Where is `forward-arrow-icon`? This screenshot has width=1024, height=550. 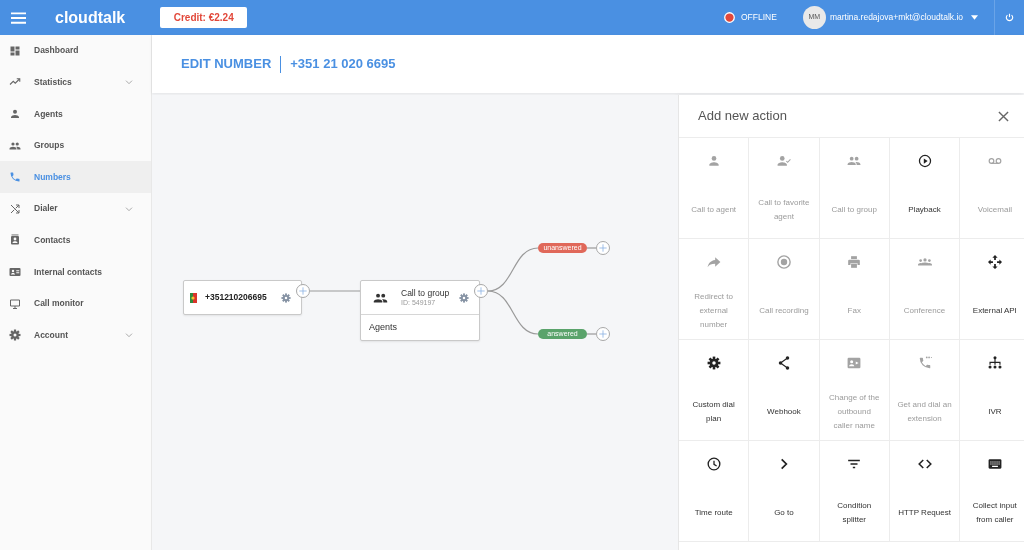
forward-arrow-icon is located at coordinates (713, 262).